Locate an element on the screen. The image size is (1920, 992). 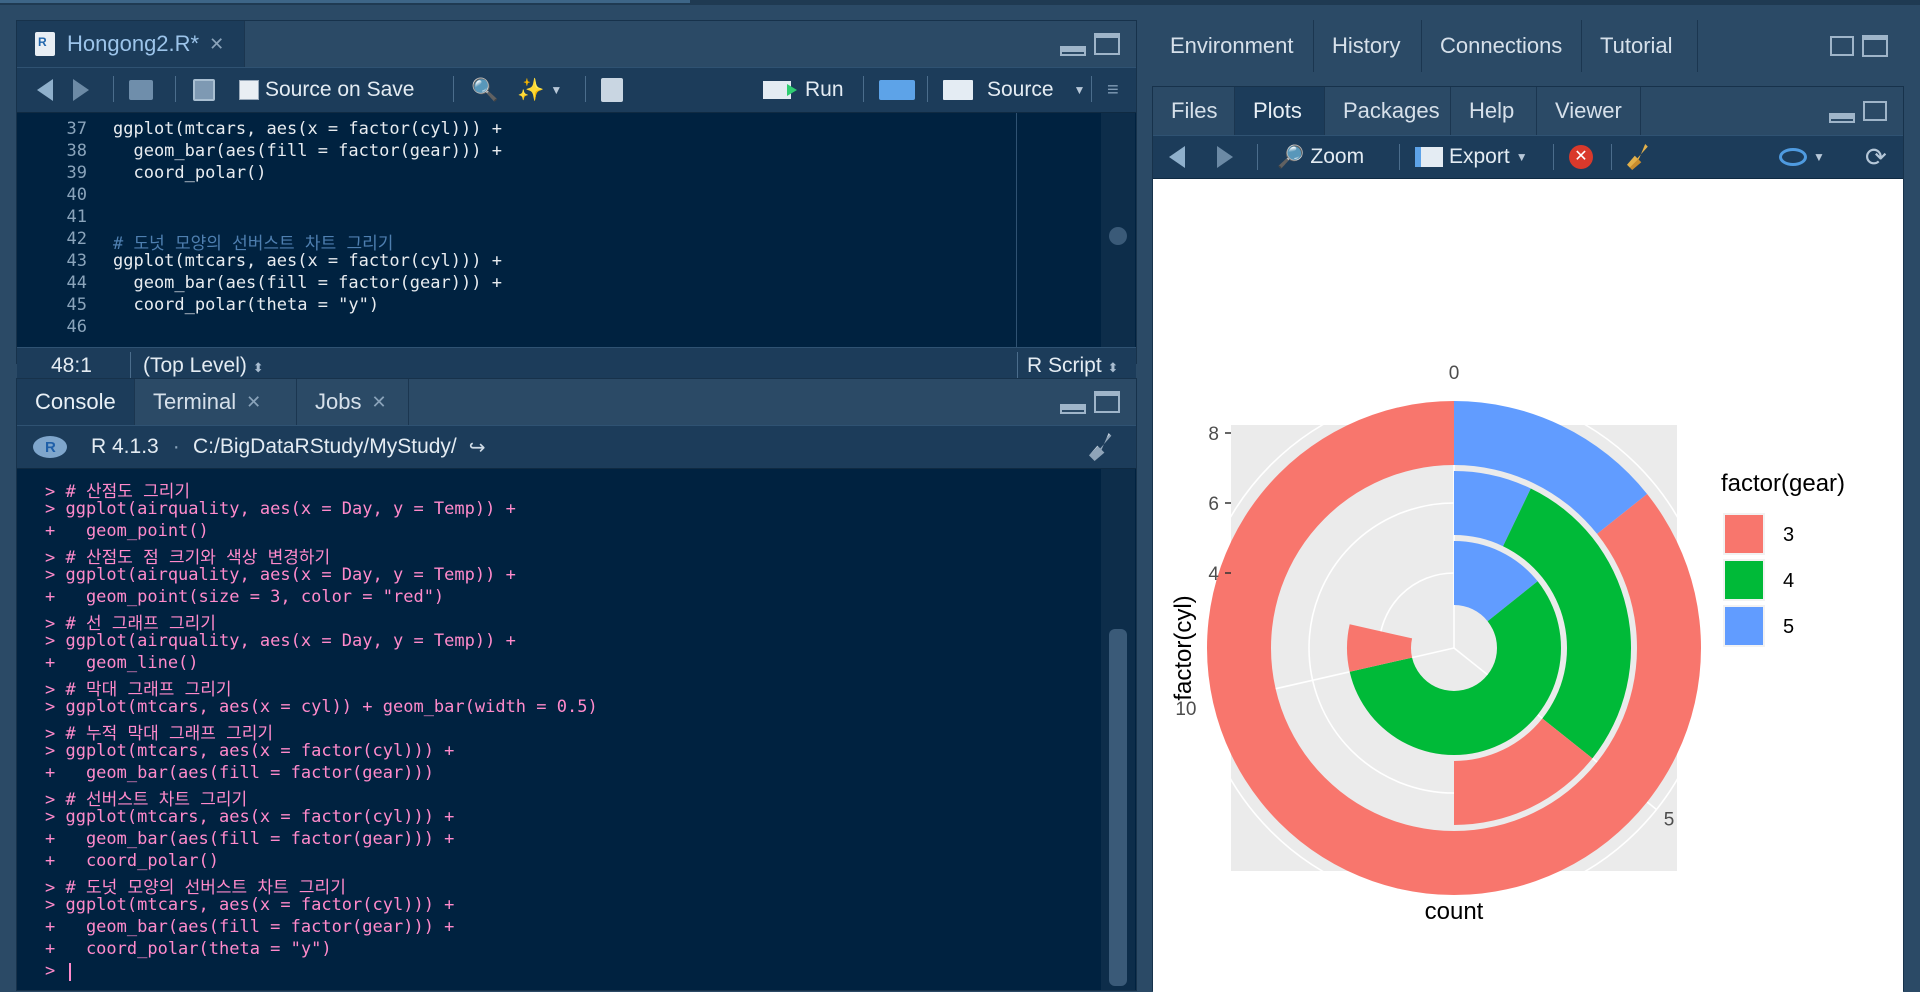
show-in-window-button is located at coordinates (141, 90).